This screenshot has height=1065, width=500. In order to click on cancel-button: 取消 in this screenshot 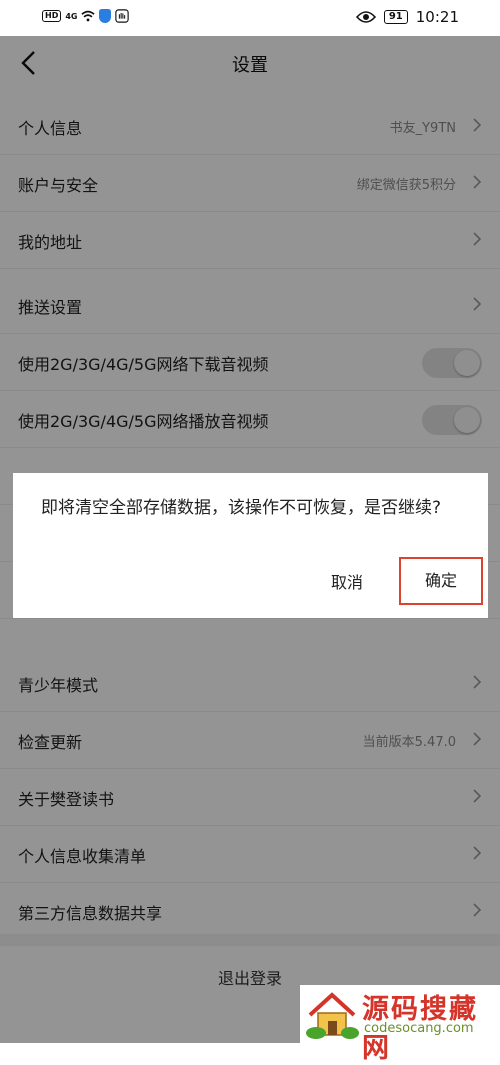, I will do `click(347, 581)`.